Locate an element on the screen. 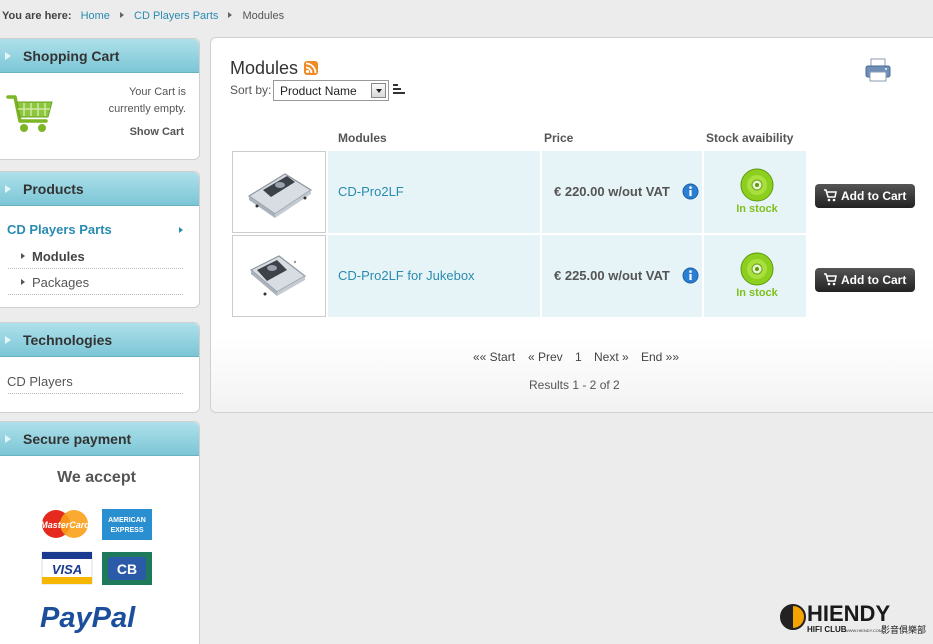 This screenshot has height=644, width=933. breadcrumb-label: You are here: is located at coordinates (37, 16).